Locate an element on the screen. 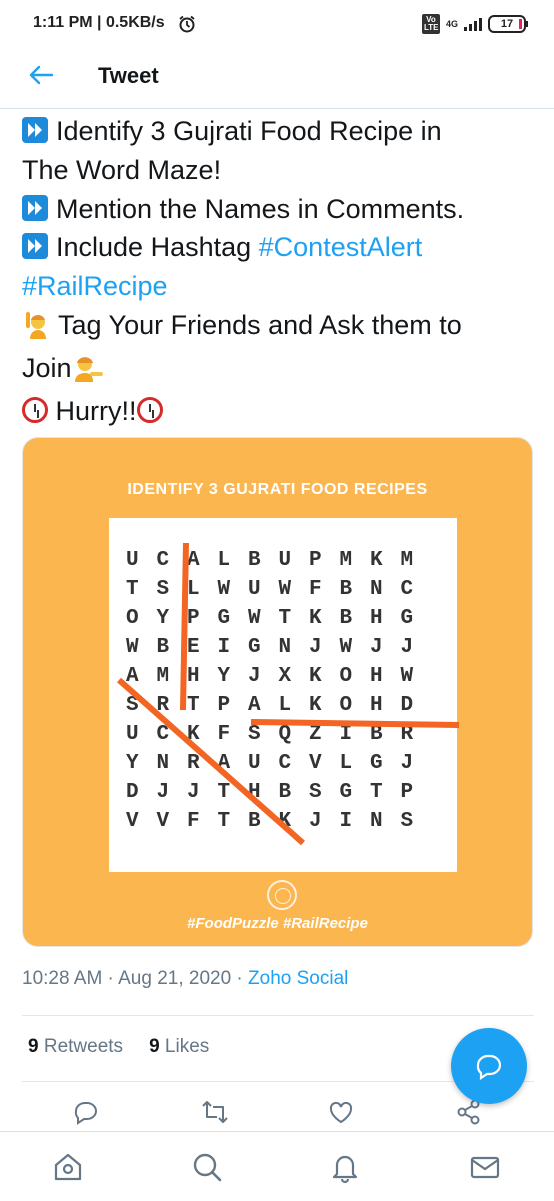  grid-letter: D is located at coordinates (132, 792).